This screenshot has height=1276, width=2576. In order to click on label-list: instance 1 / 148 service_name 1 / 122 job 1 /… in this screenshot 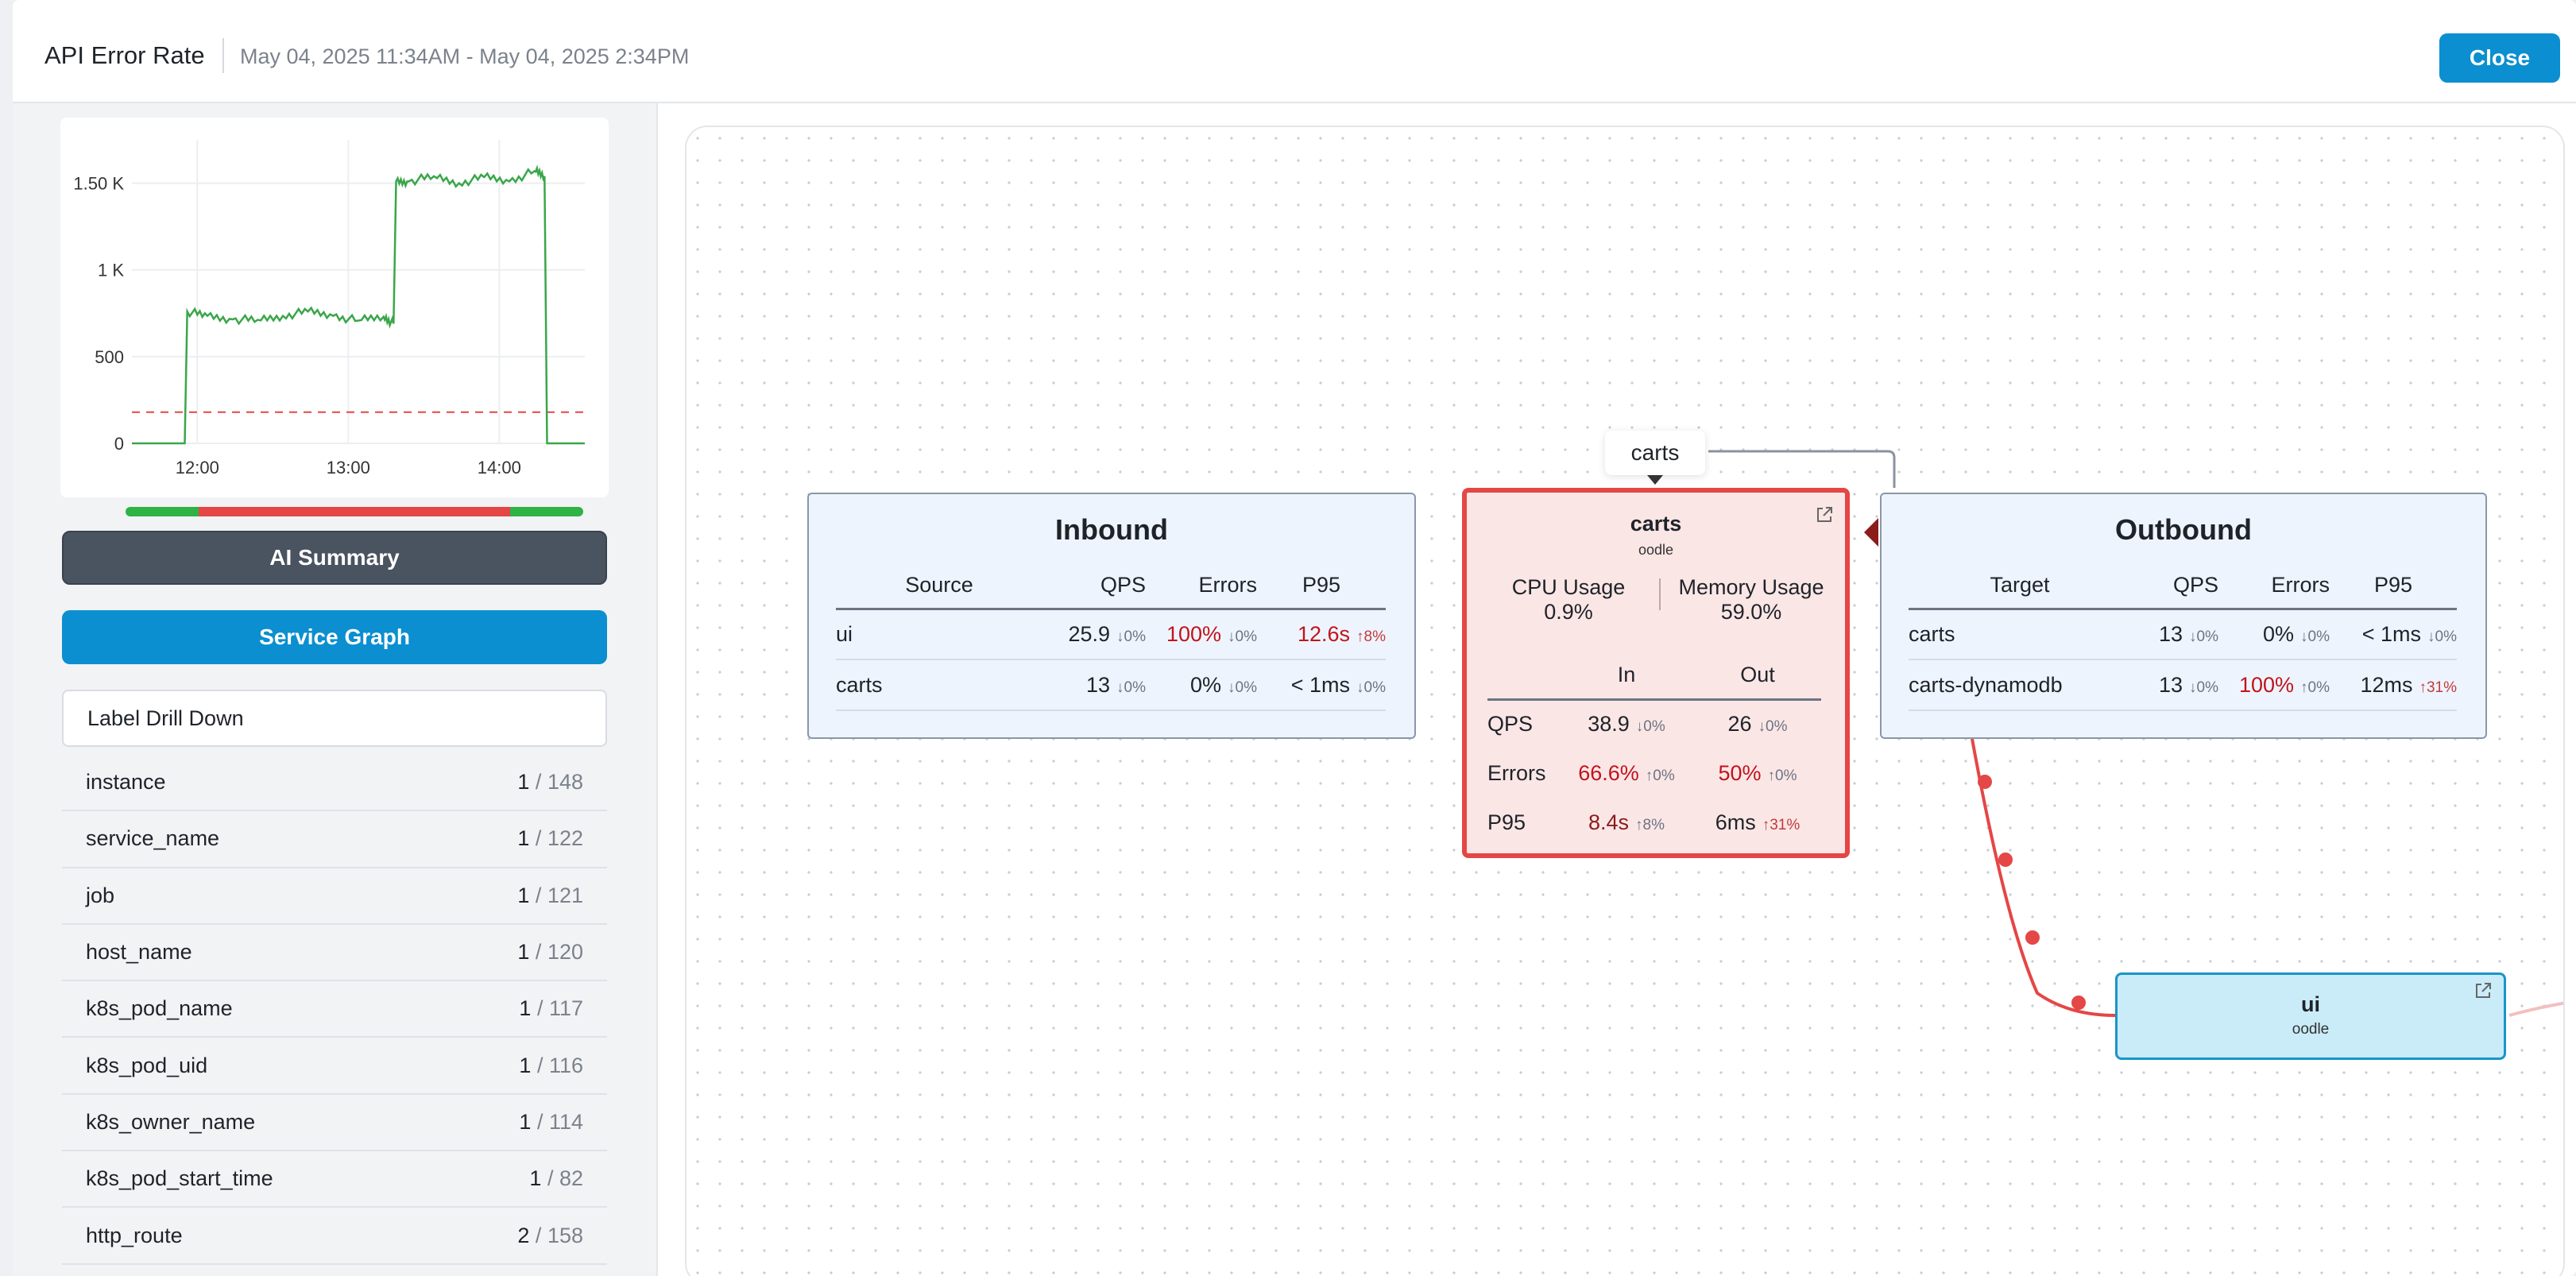, I will do `click(334, 1010)`.